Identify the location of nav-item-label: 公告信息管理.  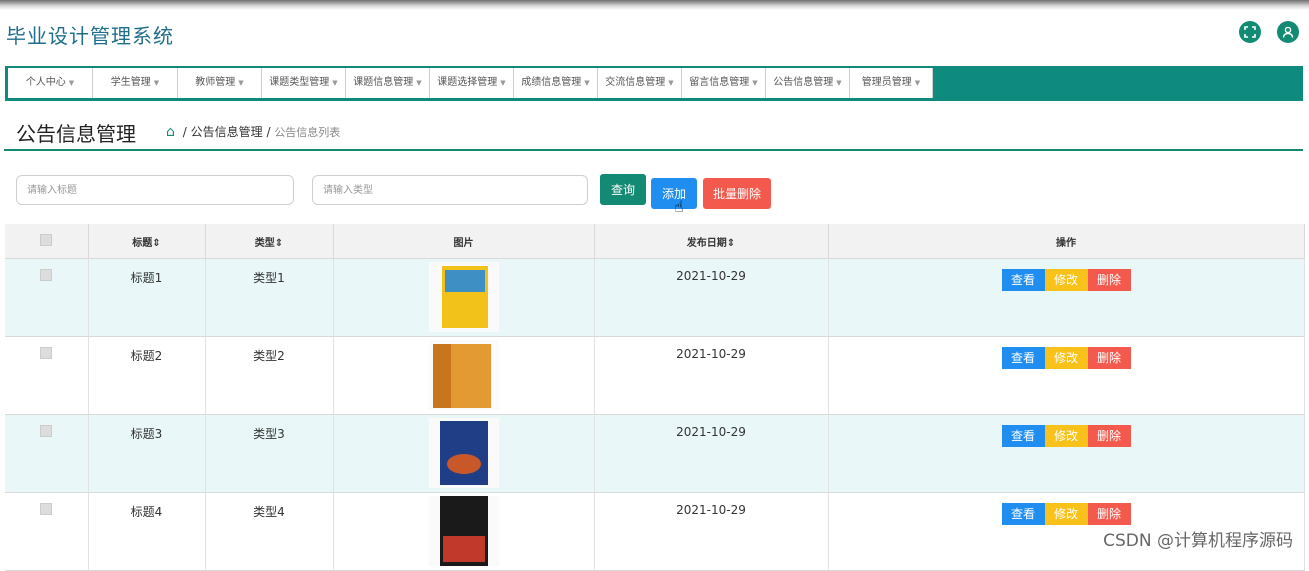
(803, 82).